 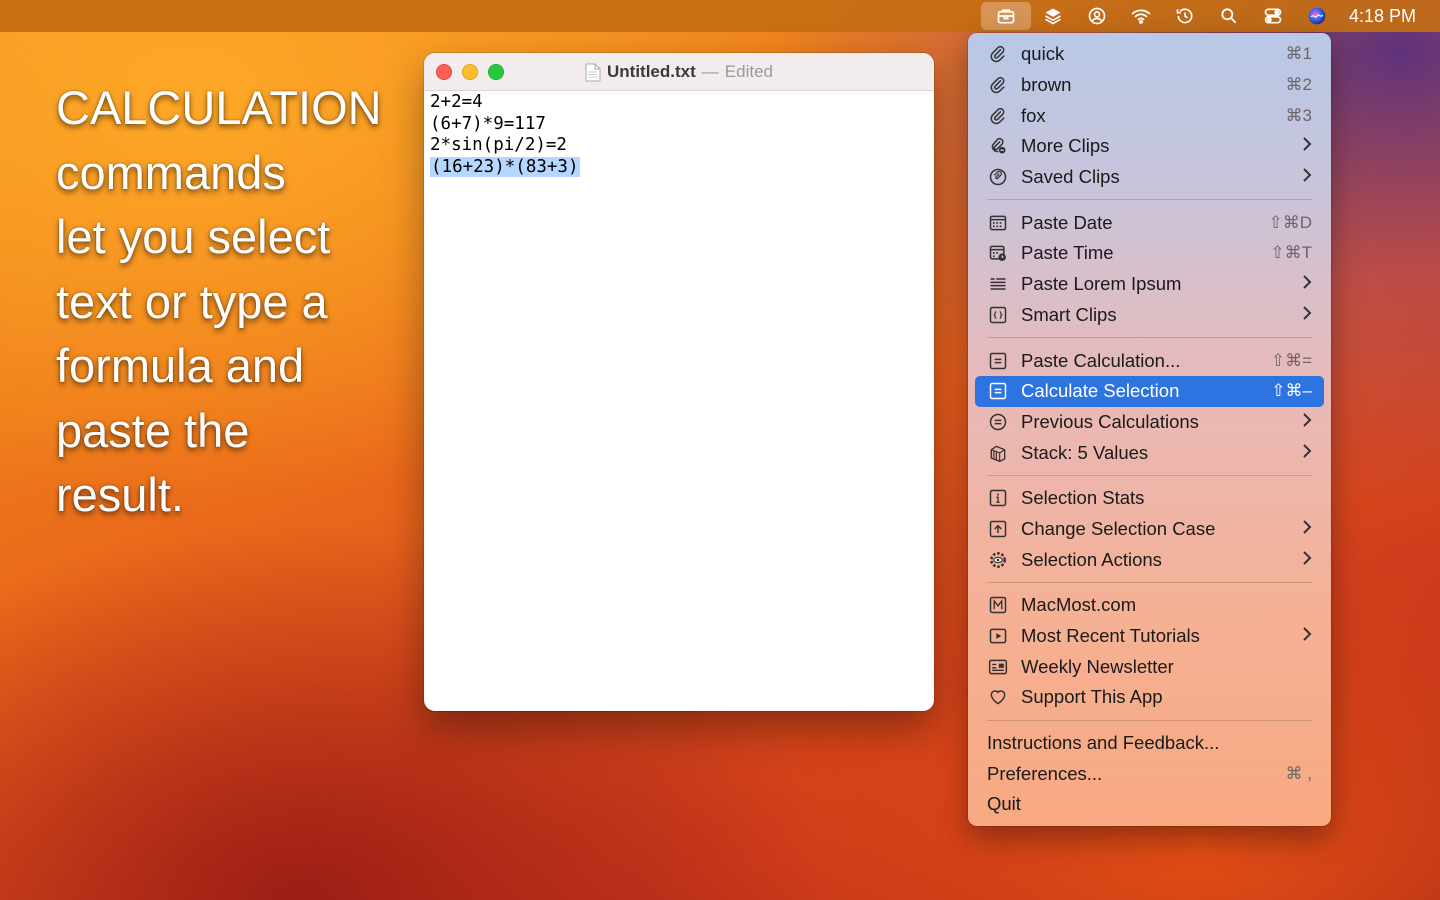 What do you see at coordinates (1101, 284) in the screenshot?
I see `menu-item-label: Paste Lorem Ipsum` at bounding box center [1101, 284].